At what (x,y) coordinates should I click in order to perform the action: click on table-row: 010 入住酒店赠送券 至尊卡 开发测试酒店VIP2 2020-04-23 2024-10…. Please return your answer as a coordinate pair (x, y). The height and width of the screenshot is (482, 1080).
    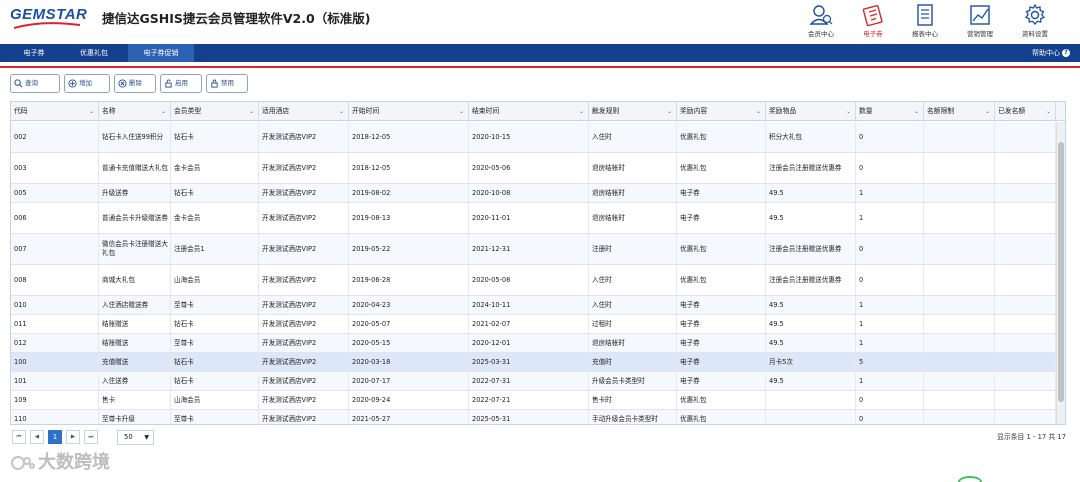
    Looking at the image, I should click on (533, 305).